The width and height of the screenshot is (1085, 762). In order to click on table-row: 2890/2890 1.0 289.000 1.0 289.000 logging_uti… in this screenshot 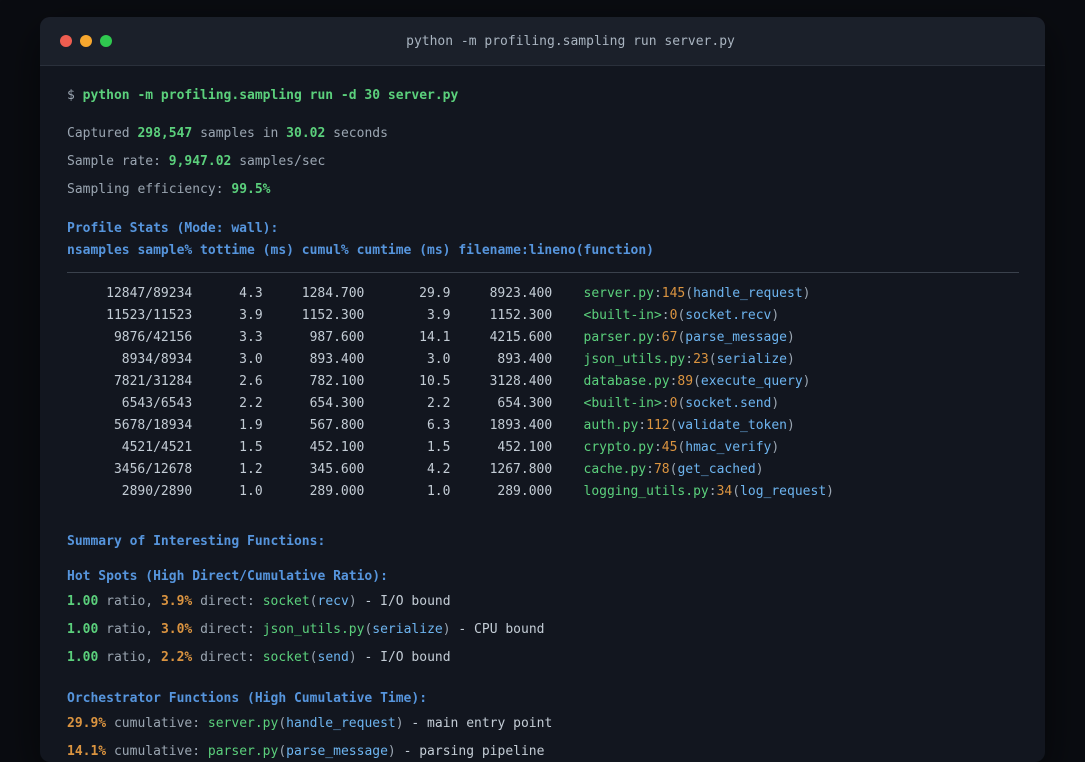, I will do `click(556, 492)`.